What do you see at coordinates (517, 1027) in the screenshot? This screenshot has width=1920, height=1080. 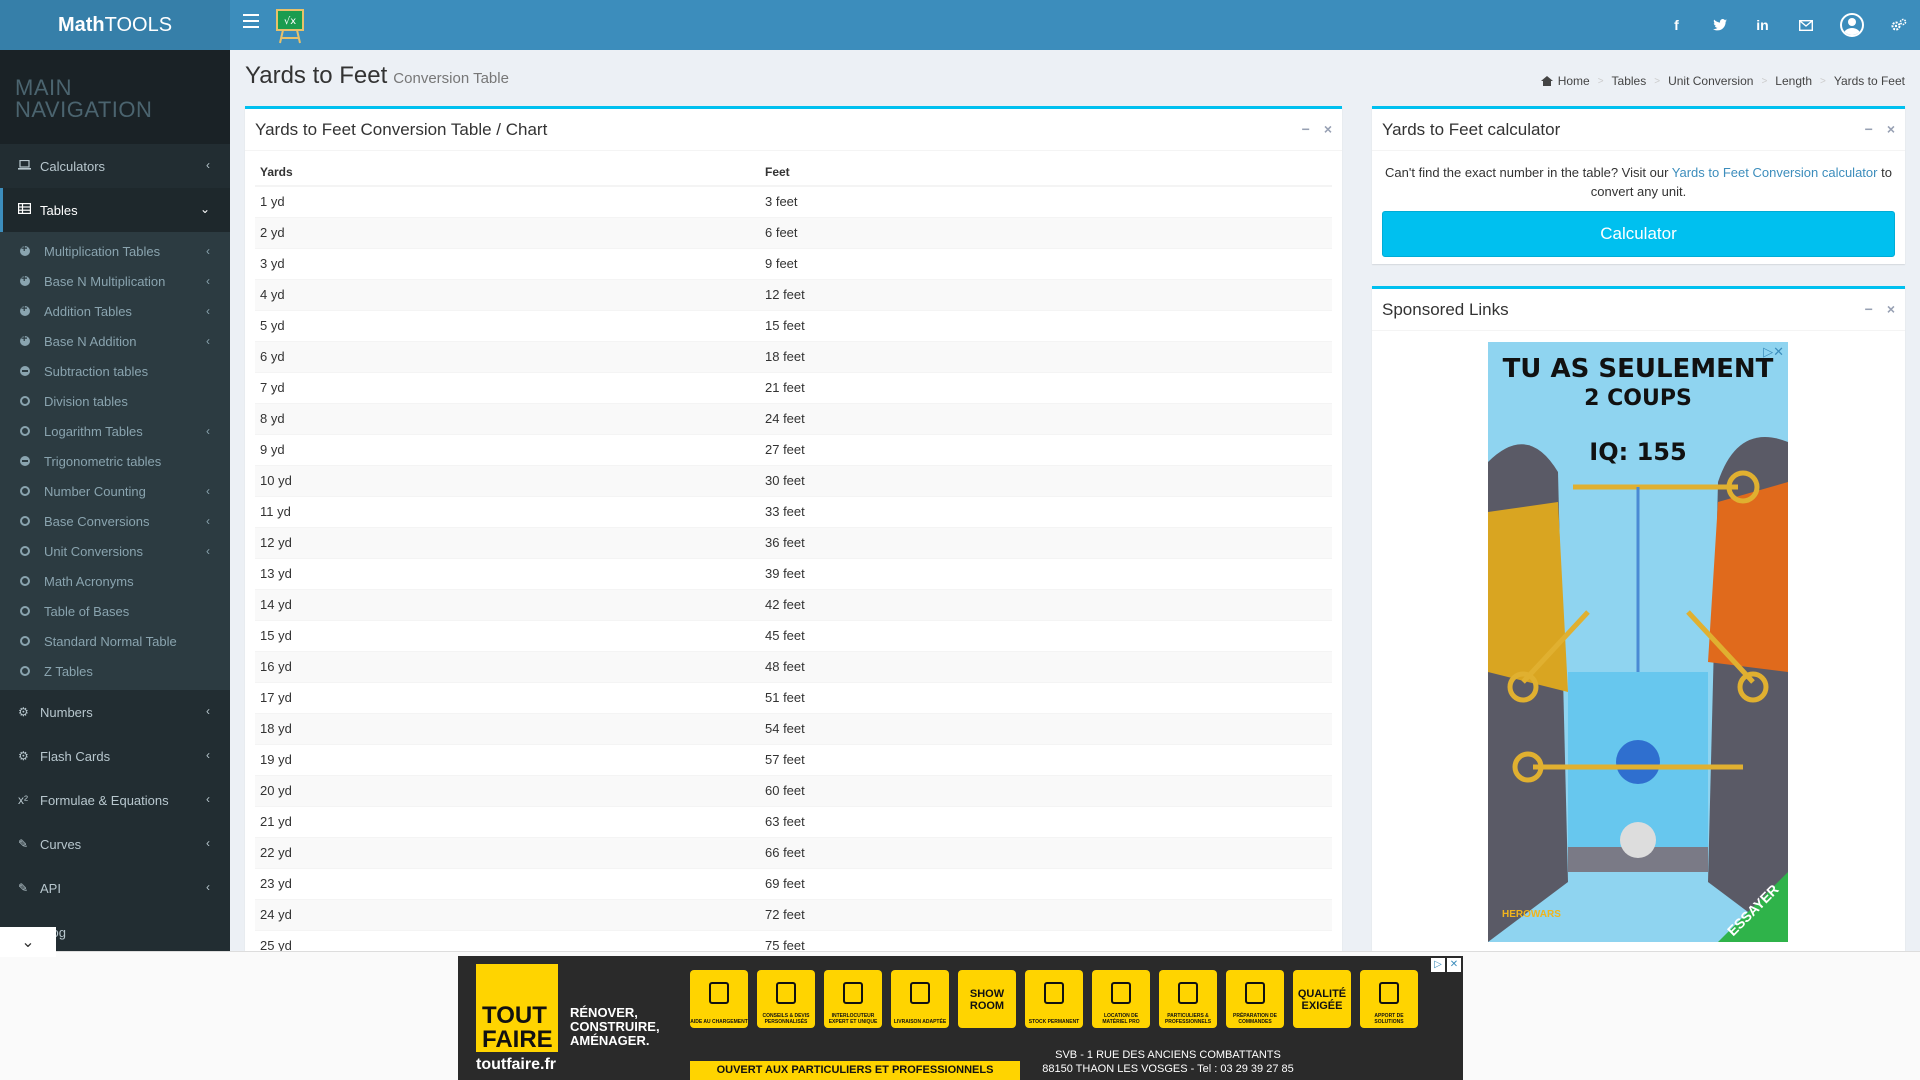 I see `toutfaire-logo-text: TOUT FAIRE` at bounding box center [517, 1027].